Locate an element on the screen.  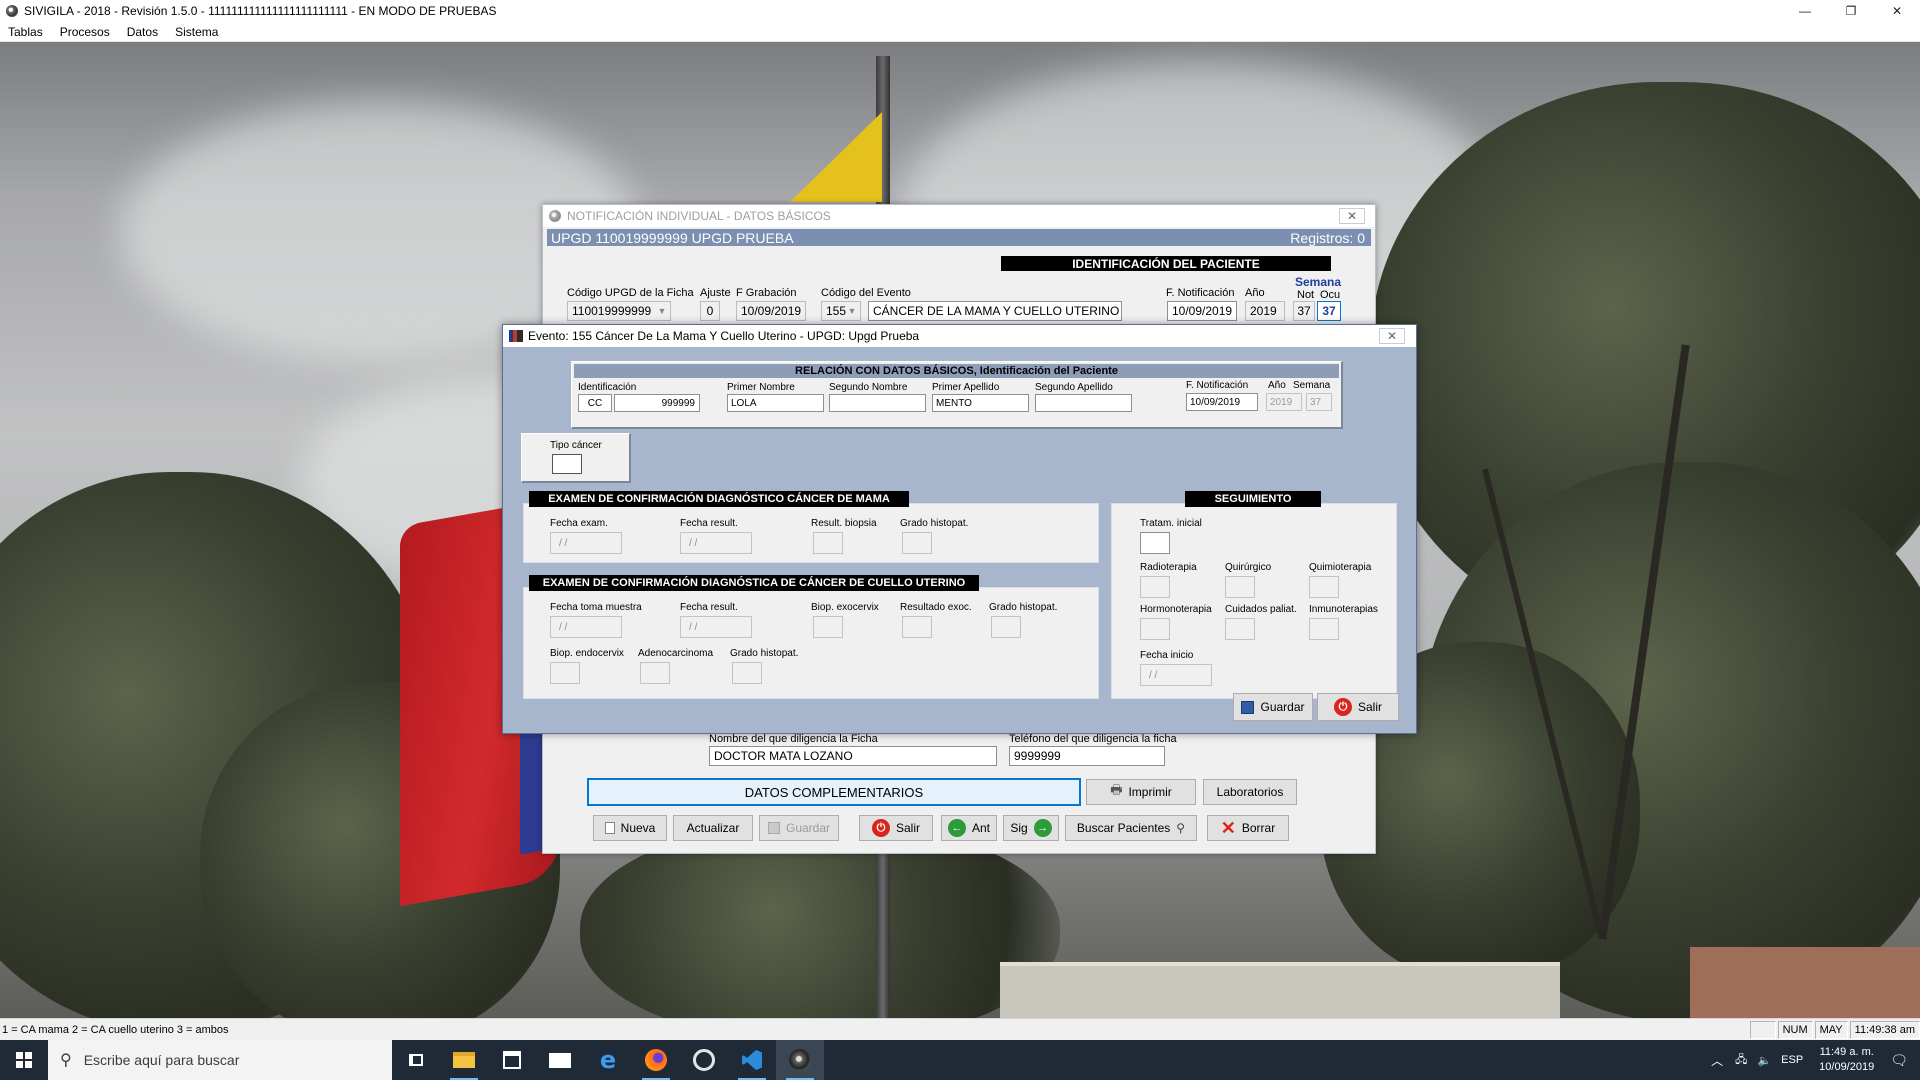
fecha-toma-muestra-field: / / is located at coordinates (586, 627).